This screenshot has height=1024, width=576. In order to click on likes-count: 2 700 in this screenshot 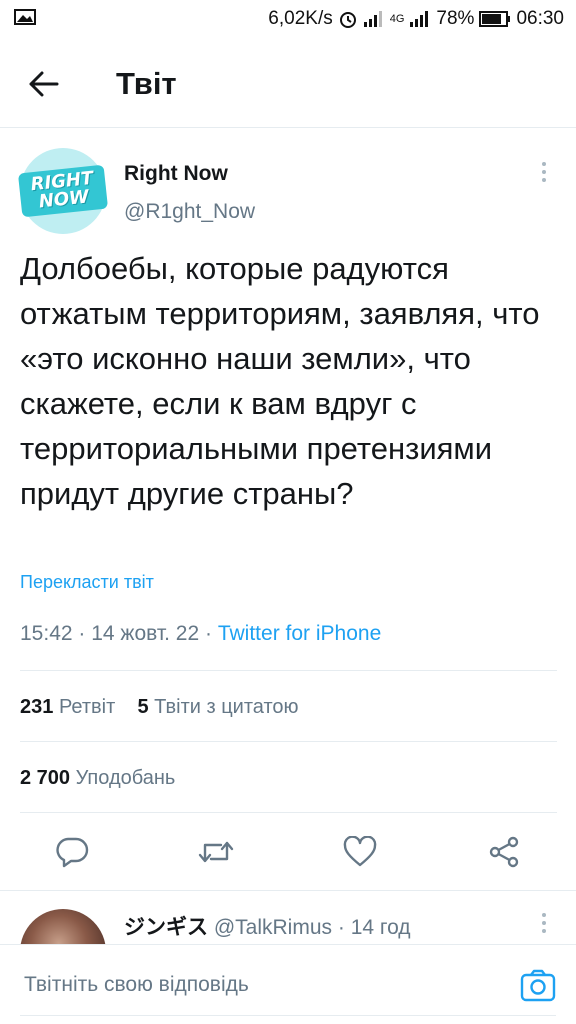, I will do `click(45, 778)`.